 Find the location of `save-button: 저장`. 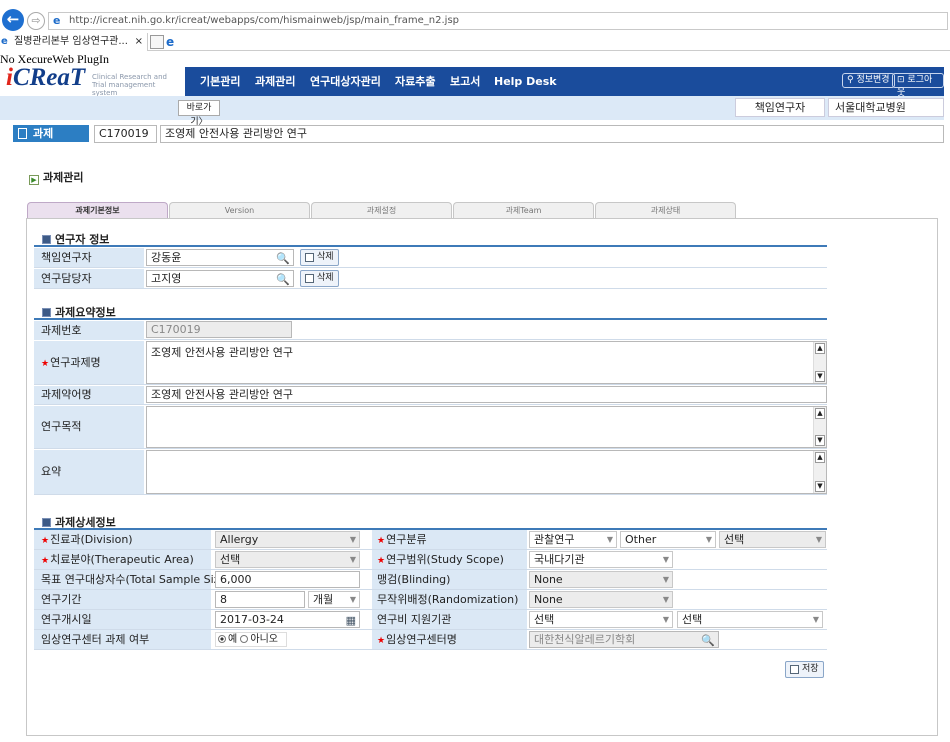

save-button: 저장 is located at coordinates (804, 669).